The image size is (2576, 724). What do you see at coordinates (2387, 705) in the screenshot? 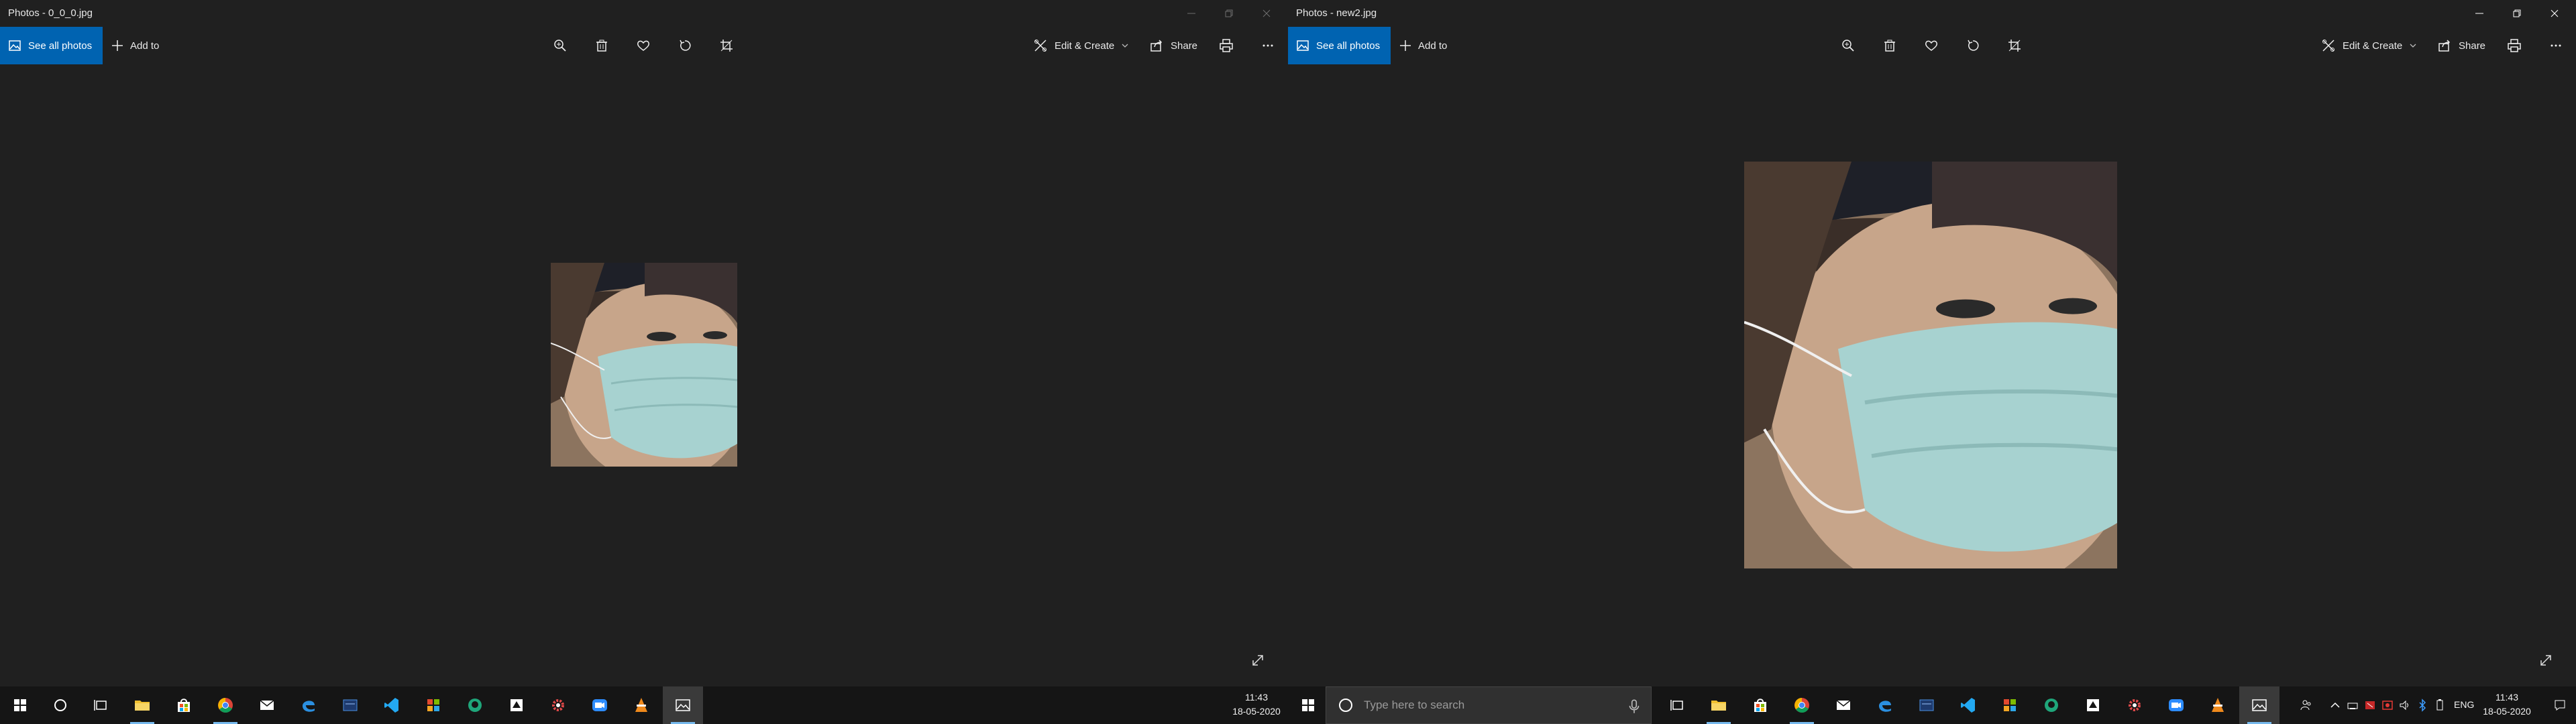
I see `tray-app-red` at bounding box center [2387, 705].